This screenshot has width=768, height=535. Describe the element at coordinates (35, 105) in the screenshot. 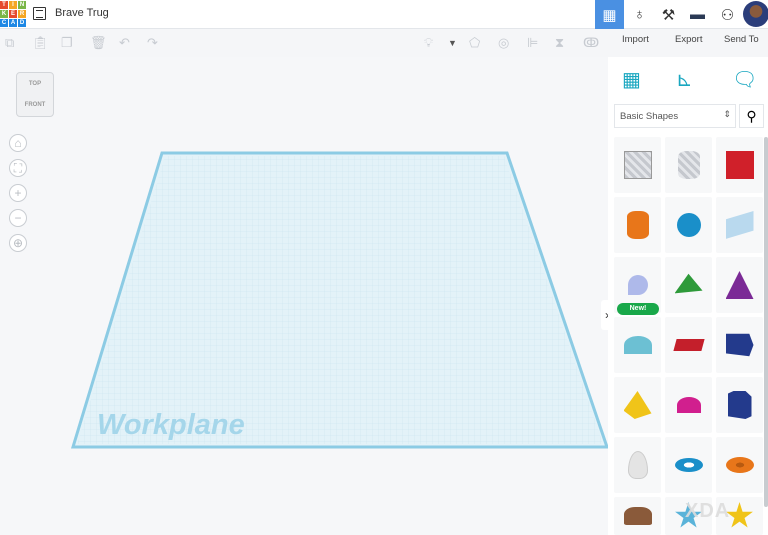

I see `viewcube-front: FRONT` at that location.